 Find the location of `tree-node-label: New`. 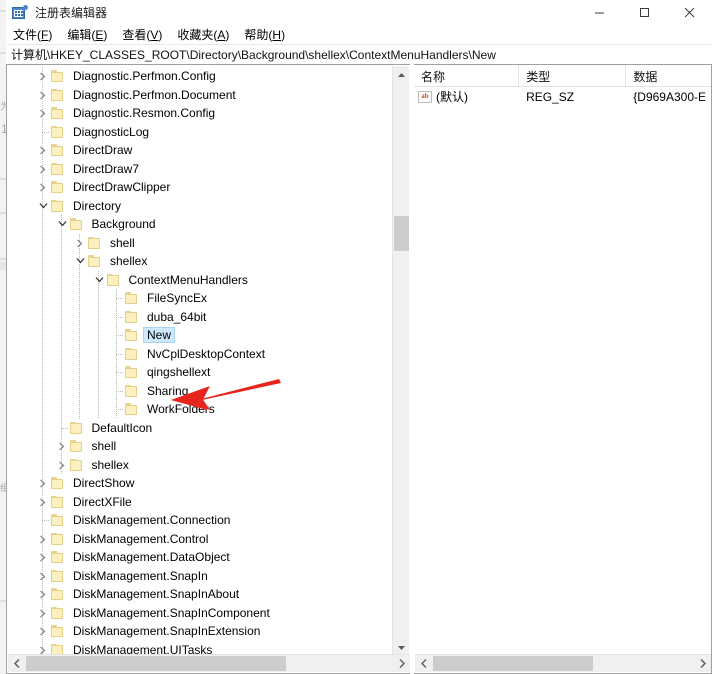

tree-node-label: New is located at coordinates (159, 335).